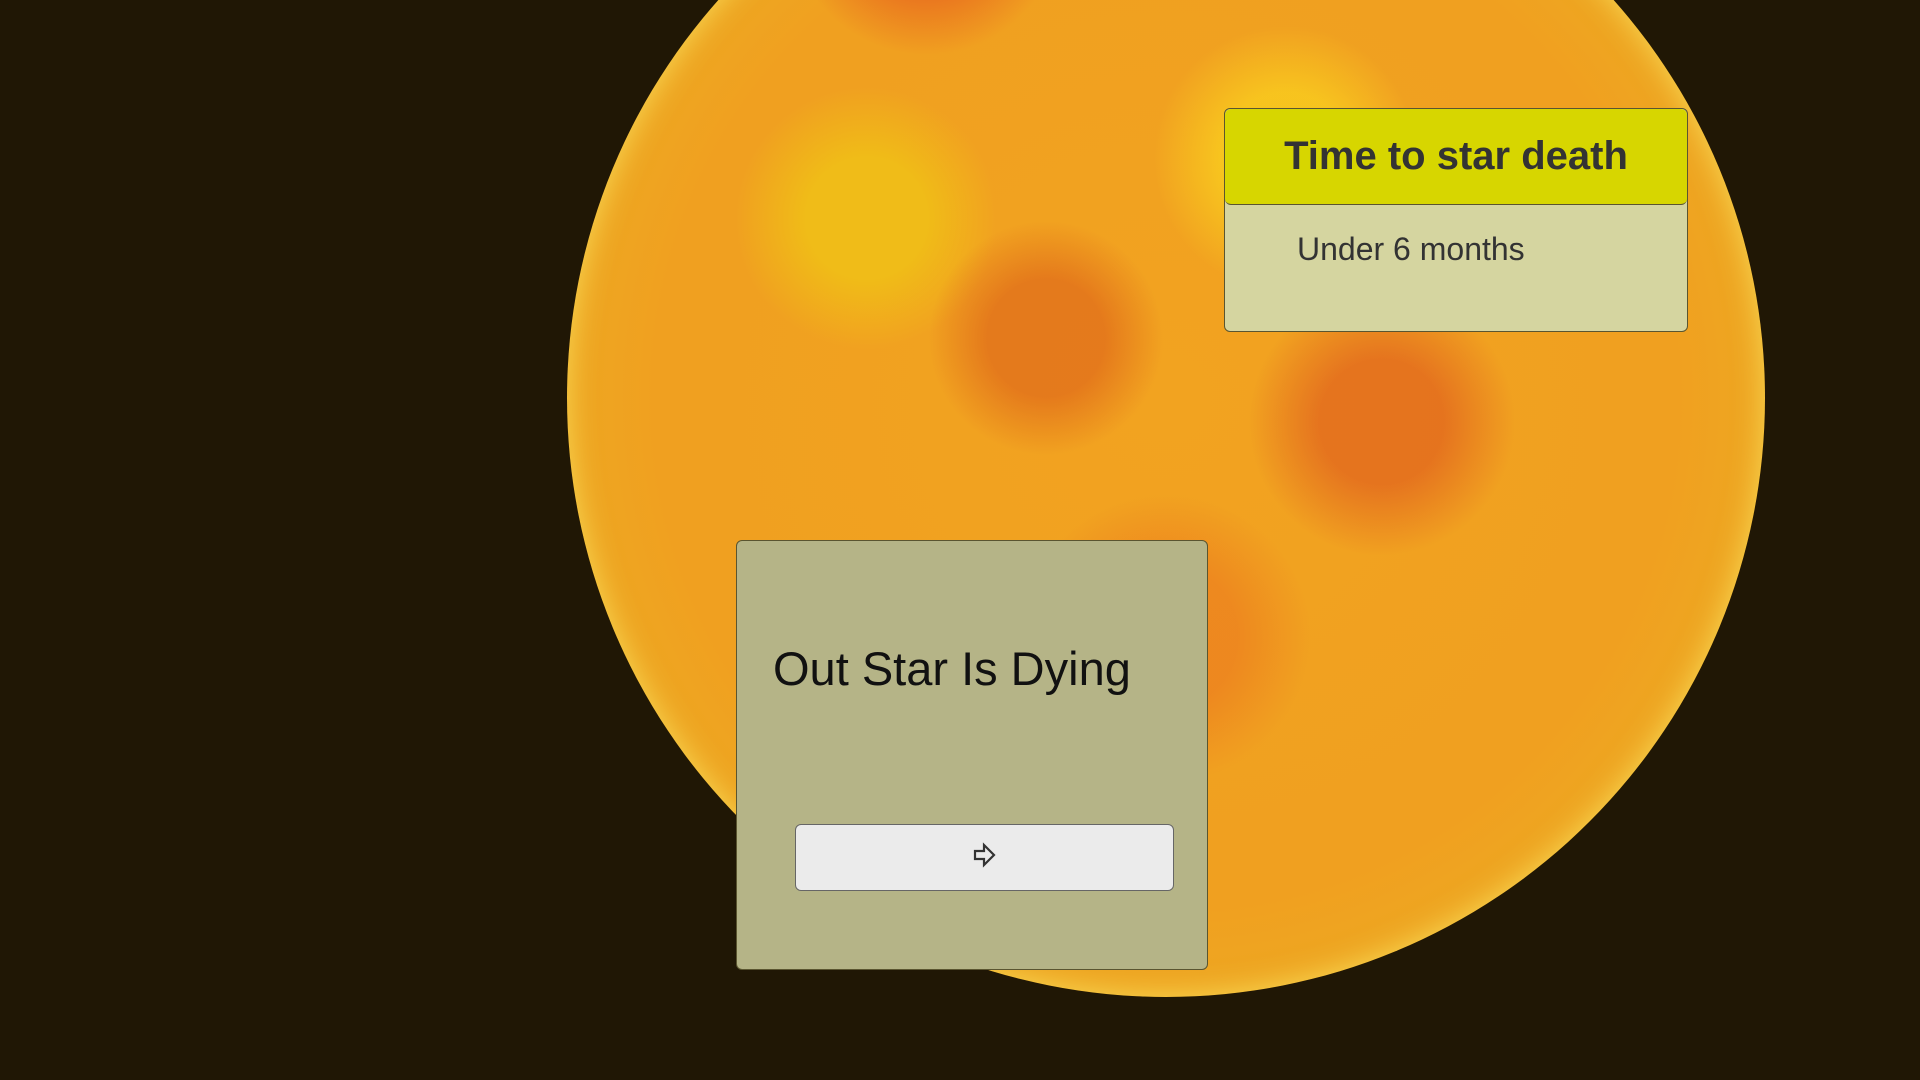 Image resolution: width=1920 pixels, height=1080 pixels. Describe the element at coordinates (1411, 249) in the screenshot. I see `time-remaining-value: Under 6 months` at that location.